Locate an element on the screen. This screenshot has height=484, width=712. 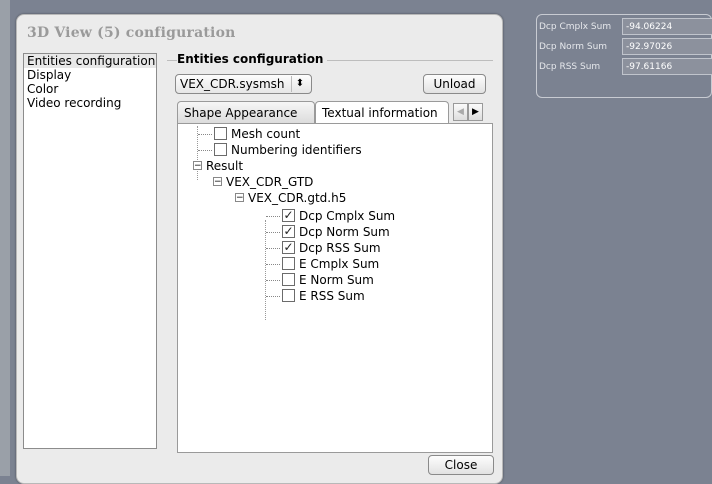
tree-item-label: Mesh count is located at coordinates (266, 134).